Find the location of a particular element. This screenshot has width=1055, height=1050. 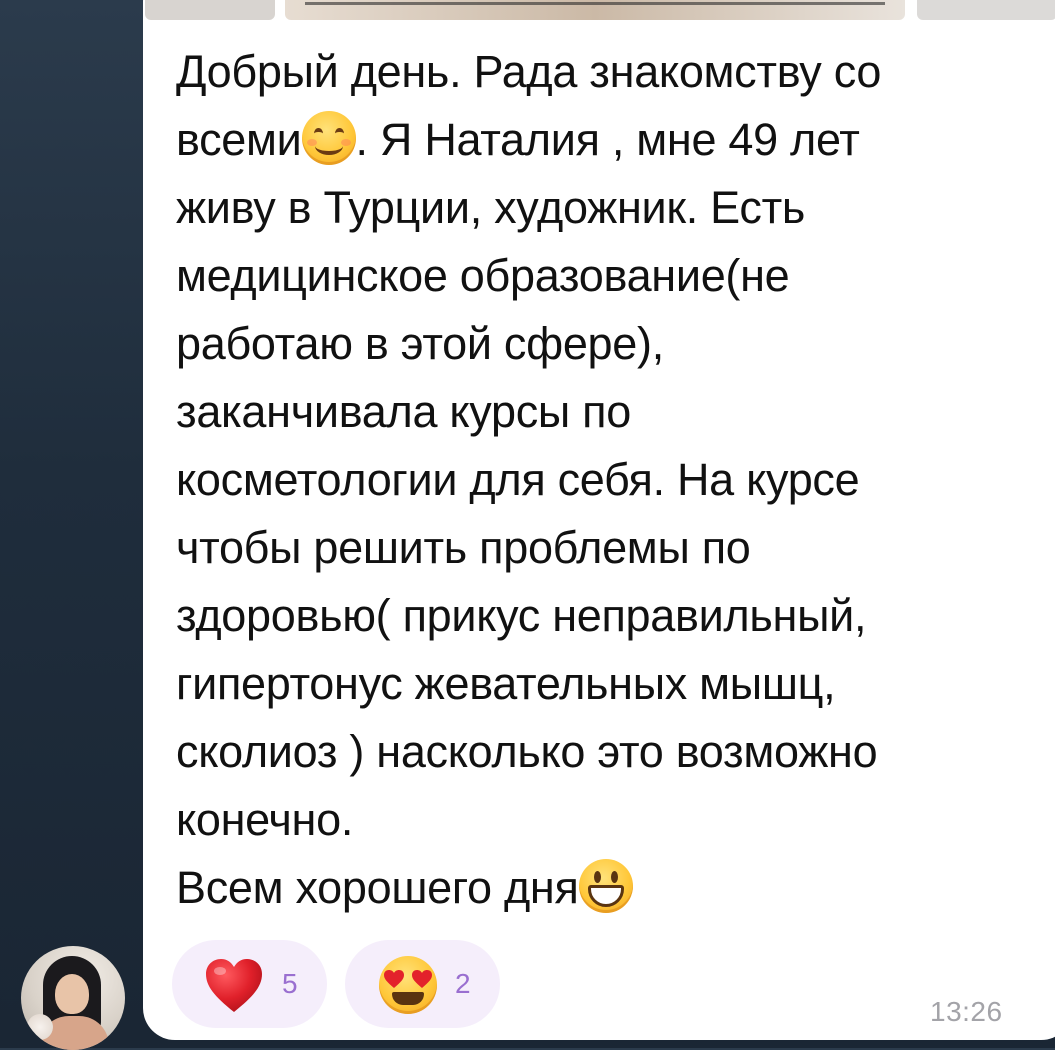

message-line: сколиоз ) насколько это возможно is located at coordinates (527, 751).